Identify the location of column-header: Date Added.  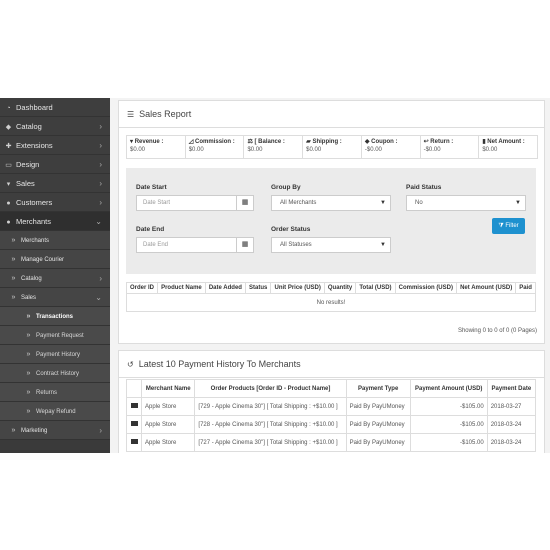
(225, 288).